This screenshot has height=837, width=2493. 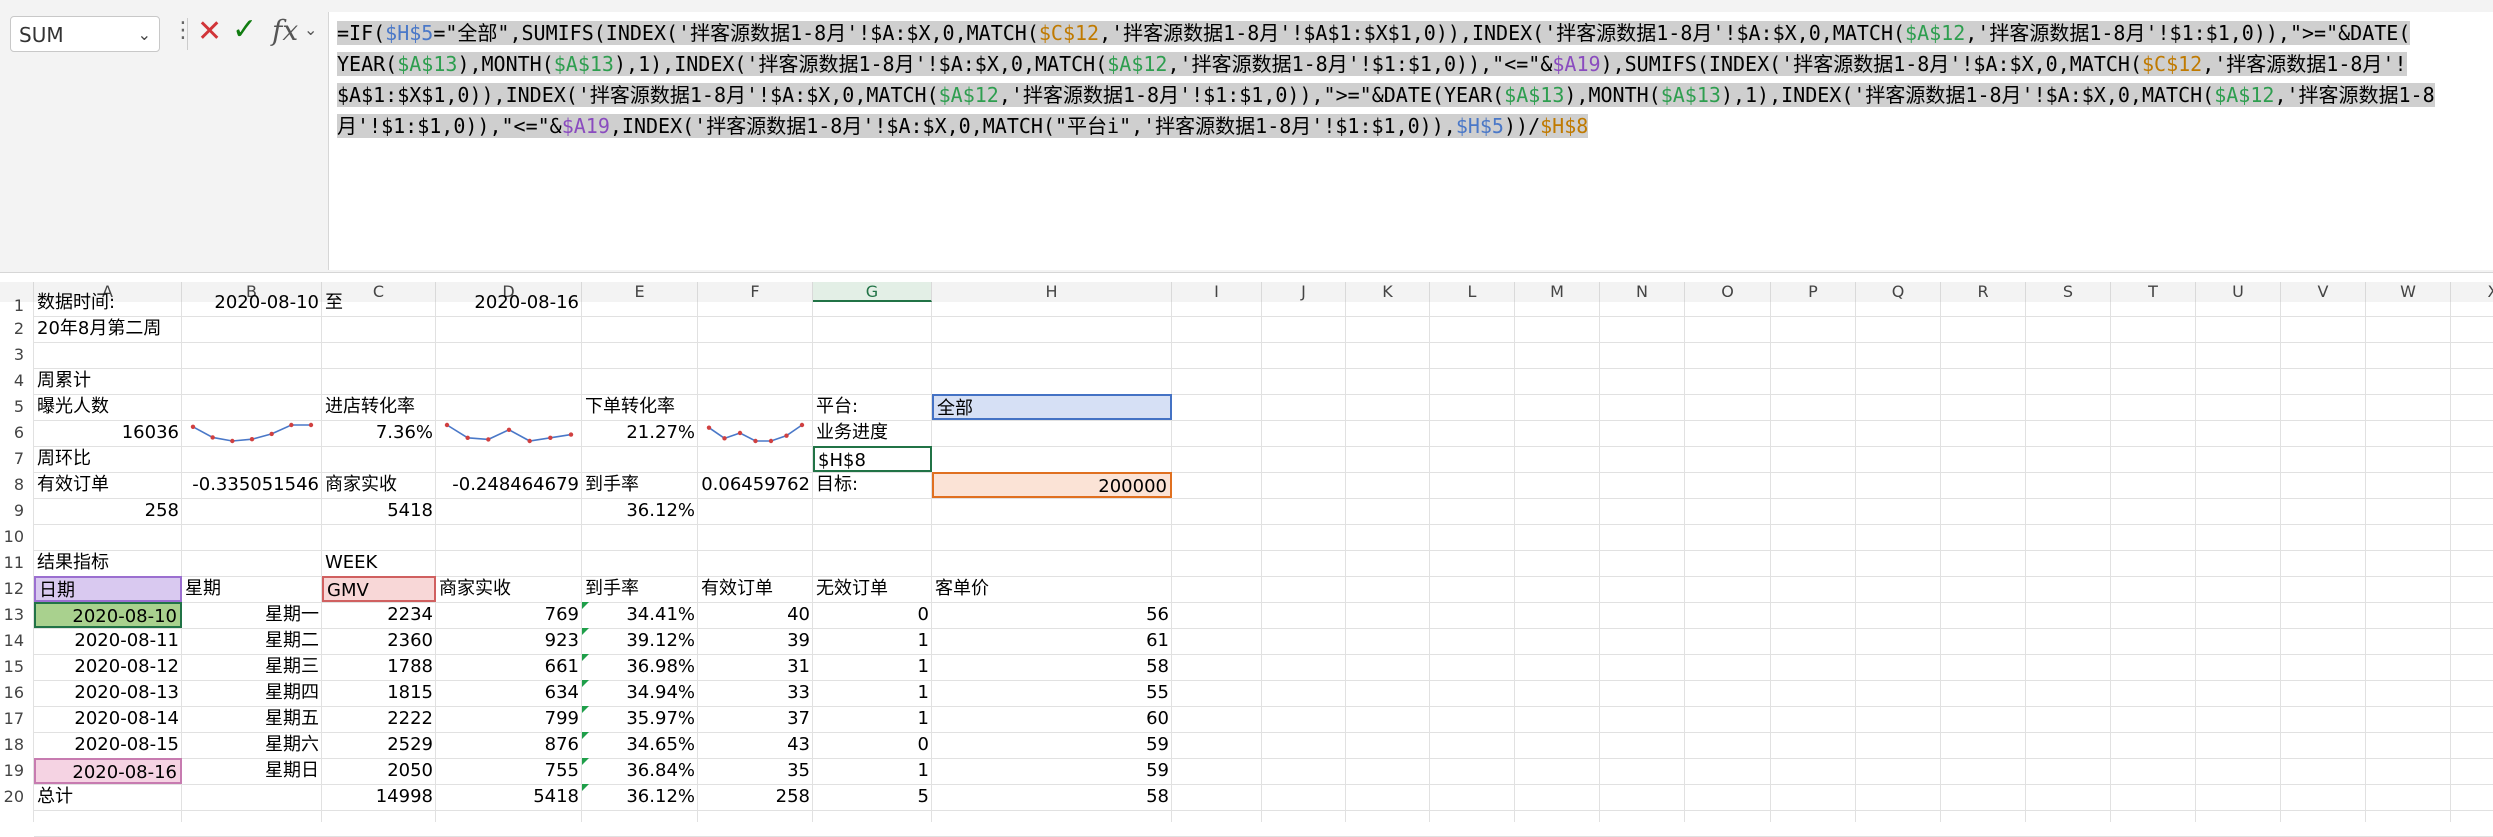 What do you see at coordinates (2408, 292) in the screenshot?
I see `column-header-w: W` at bounding box center [2408, 292].